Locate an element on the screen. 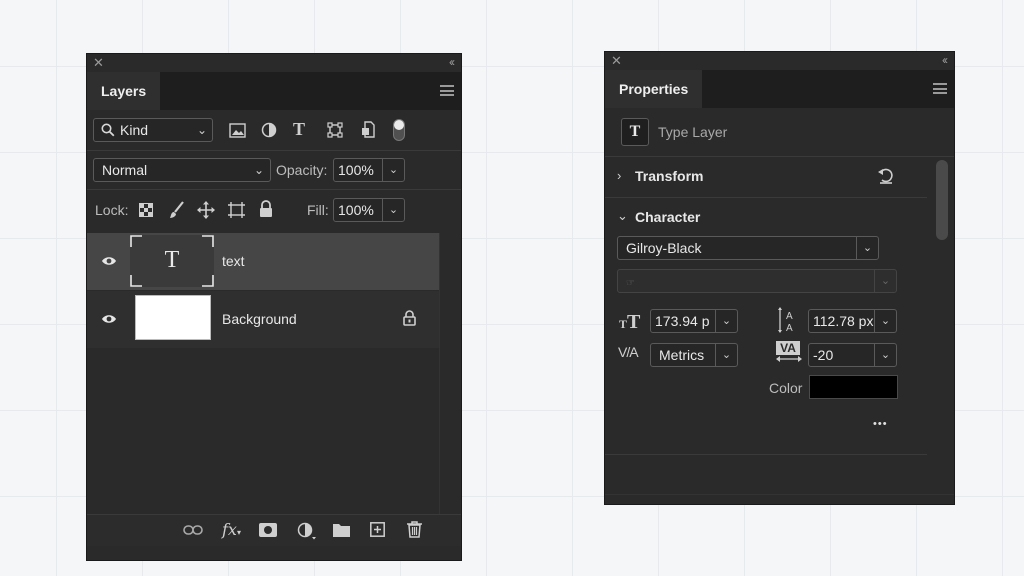 This screenshot has height=576, width=1024. lock-position-move-icon is located at coordinates (206, 210).